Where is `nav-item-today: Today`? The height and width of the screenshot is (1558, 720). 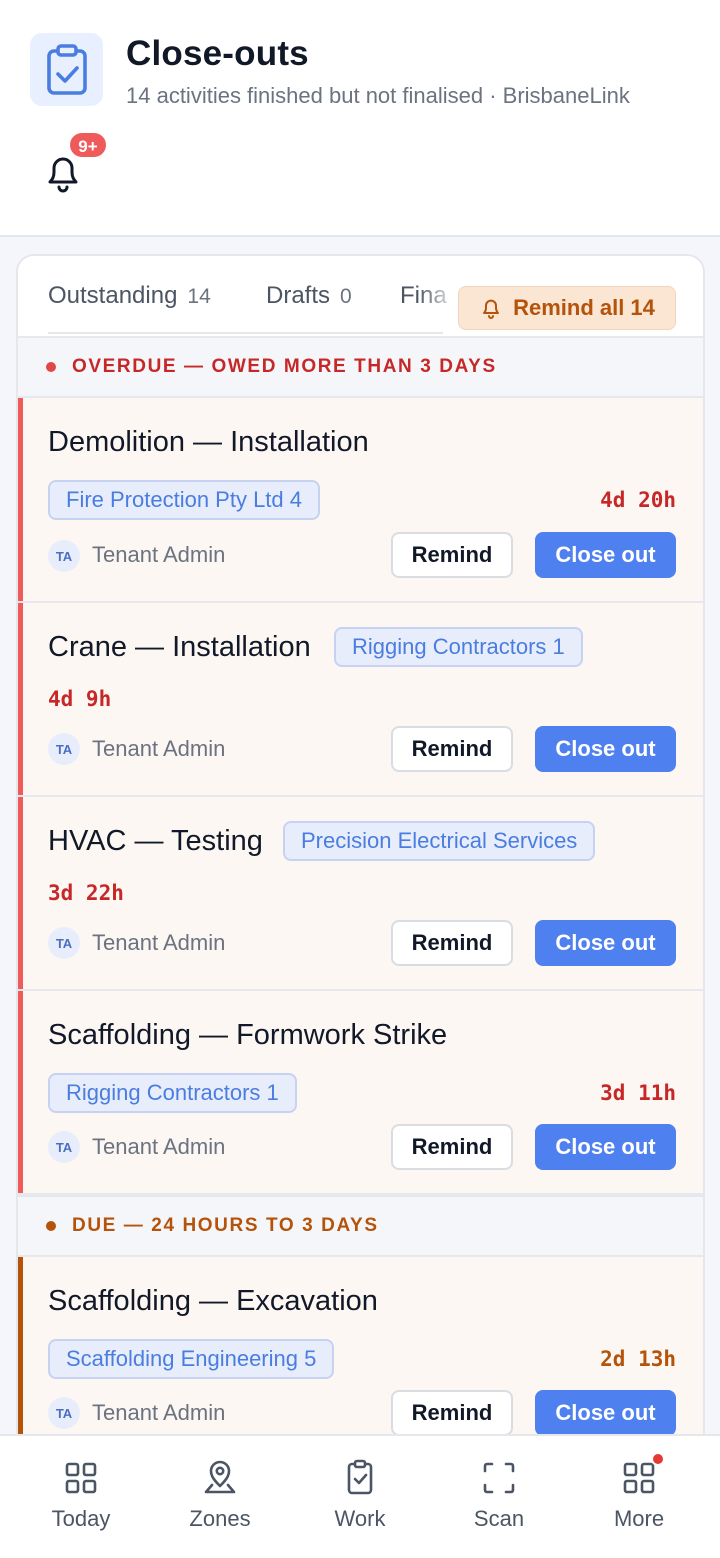
nav-item-today: Today is located at coordinates (81, 1497).